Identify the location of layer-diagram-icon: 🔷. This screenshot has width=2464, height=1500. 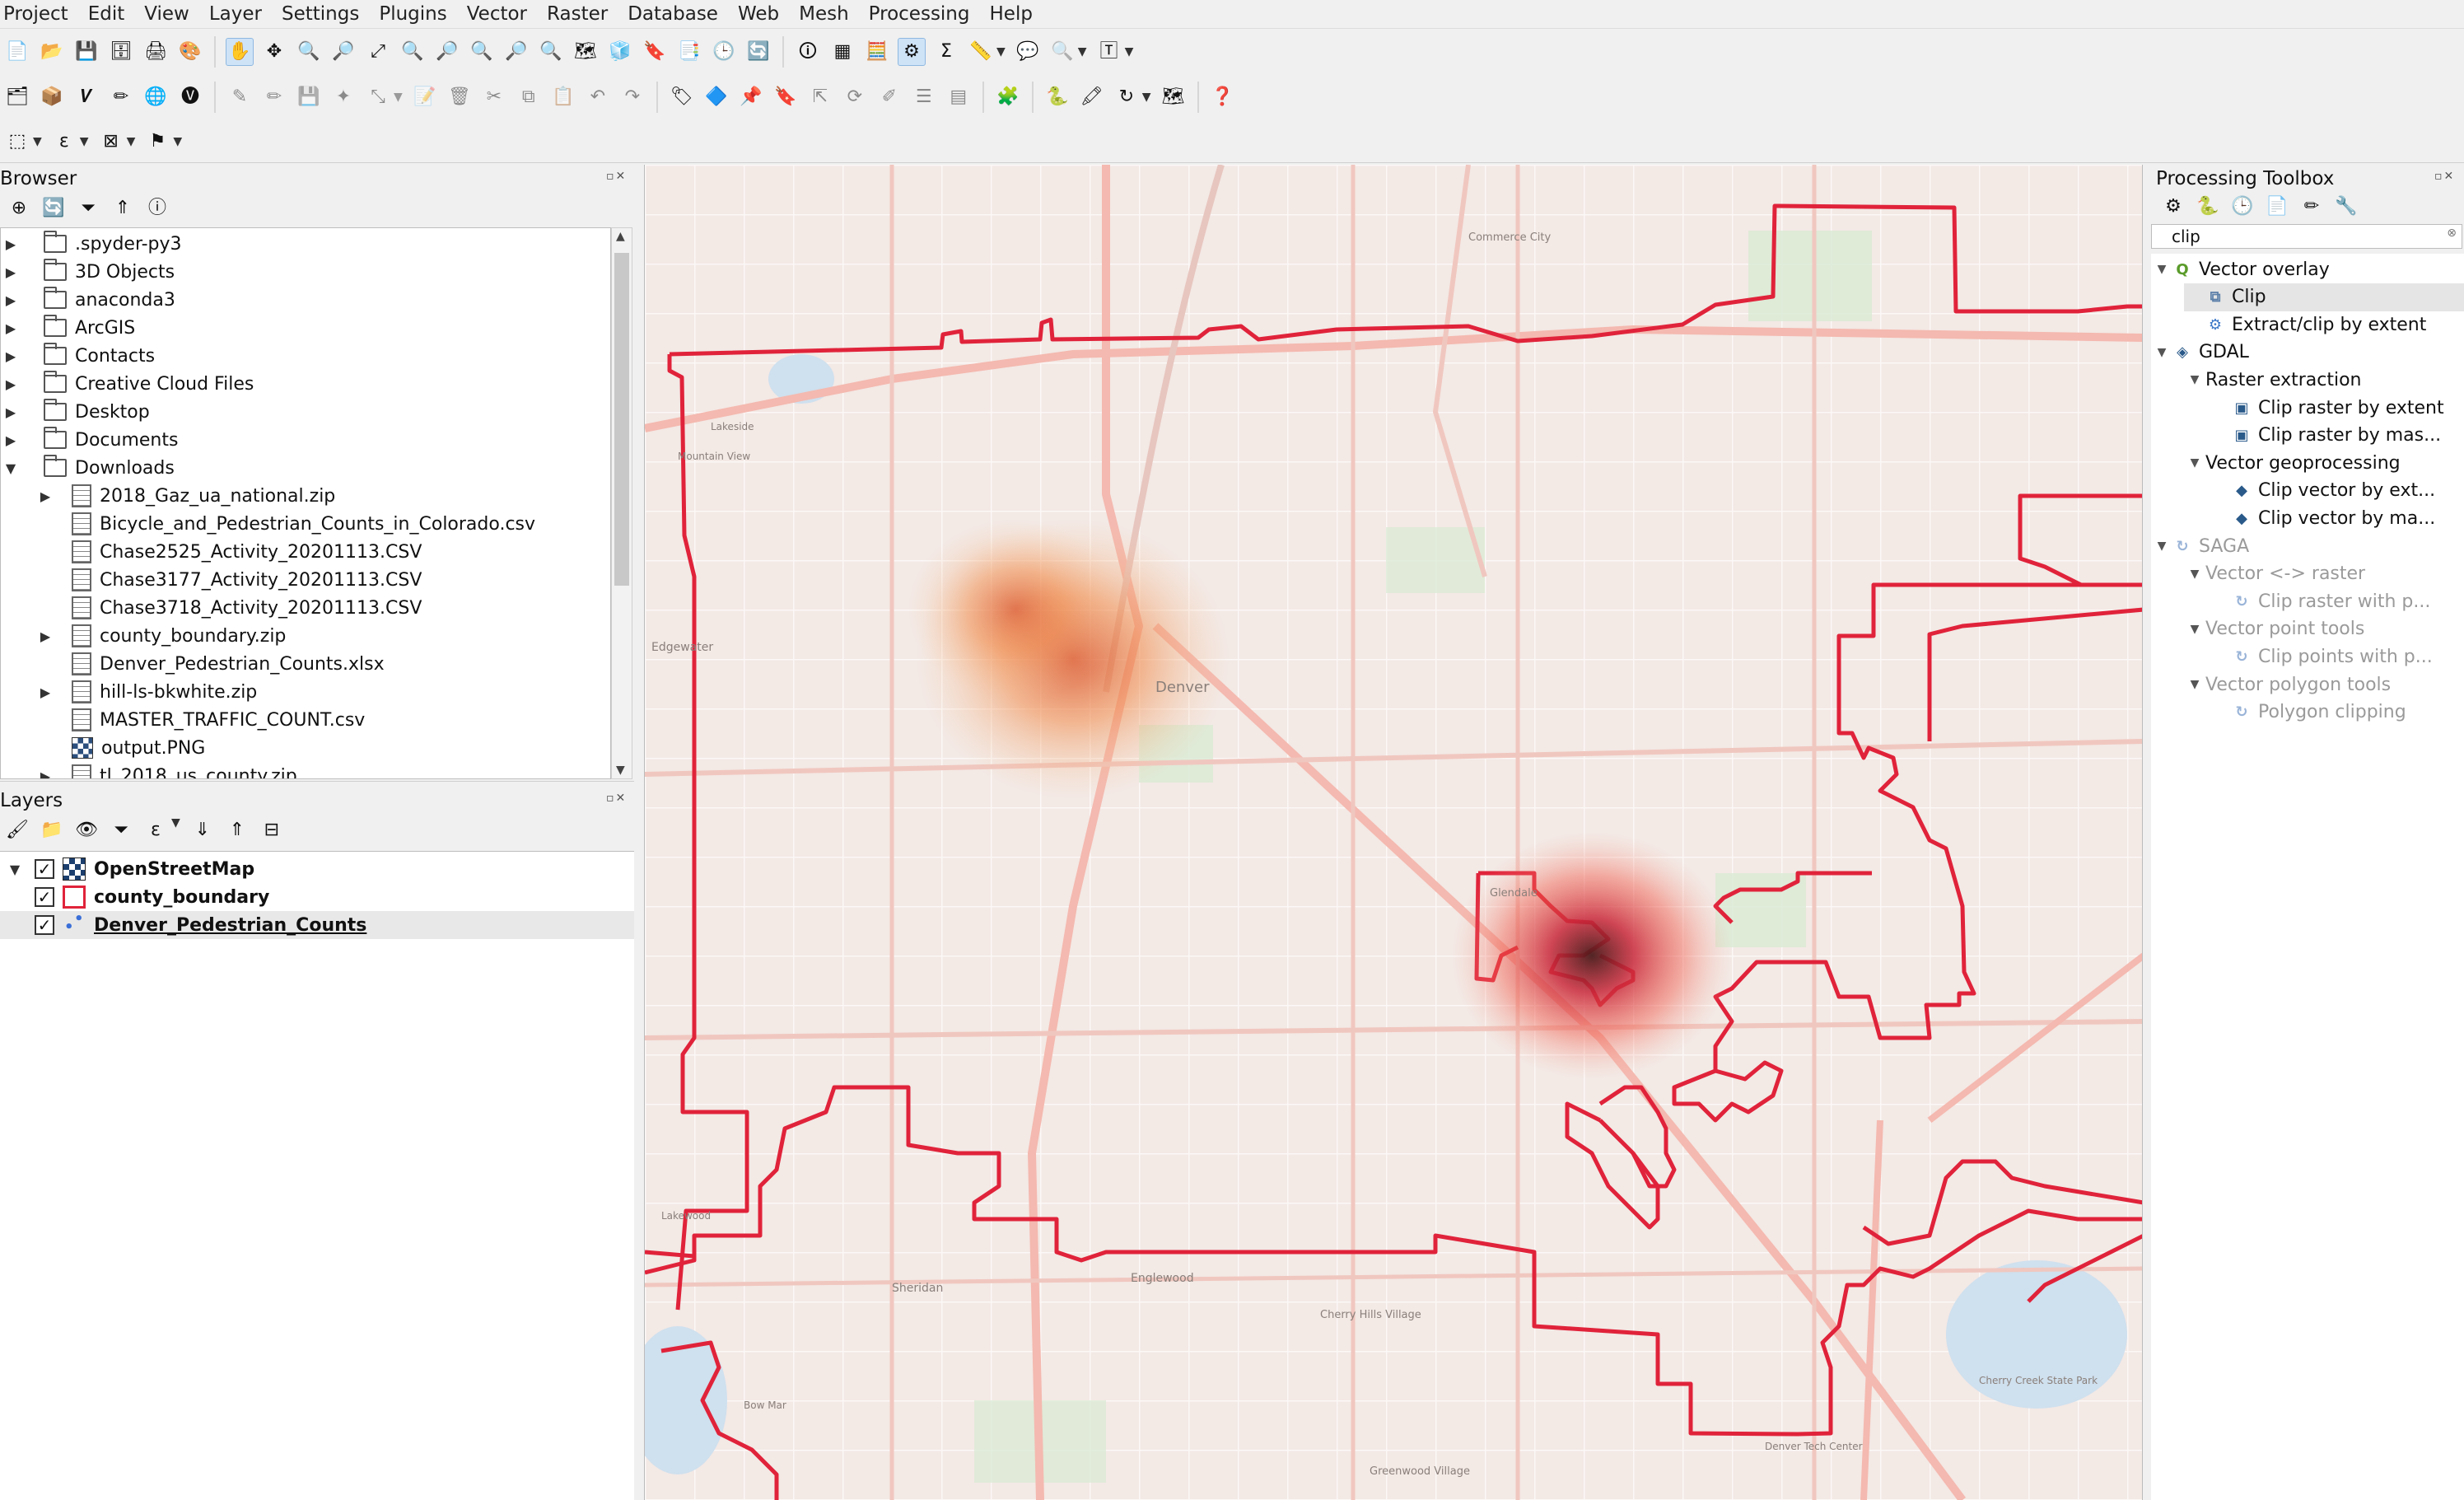
(716, 97).